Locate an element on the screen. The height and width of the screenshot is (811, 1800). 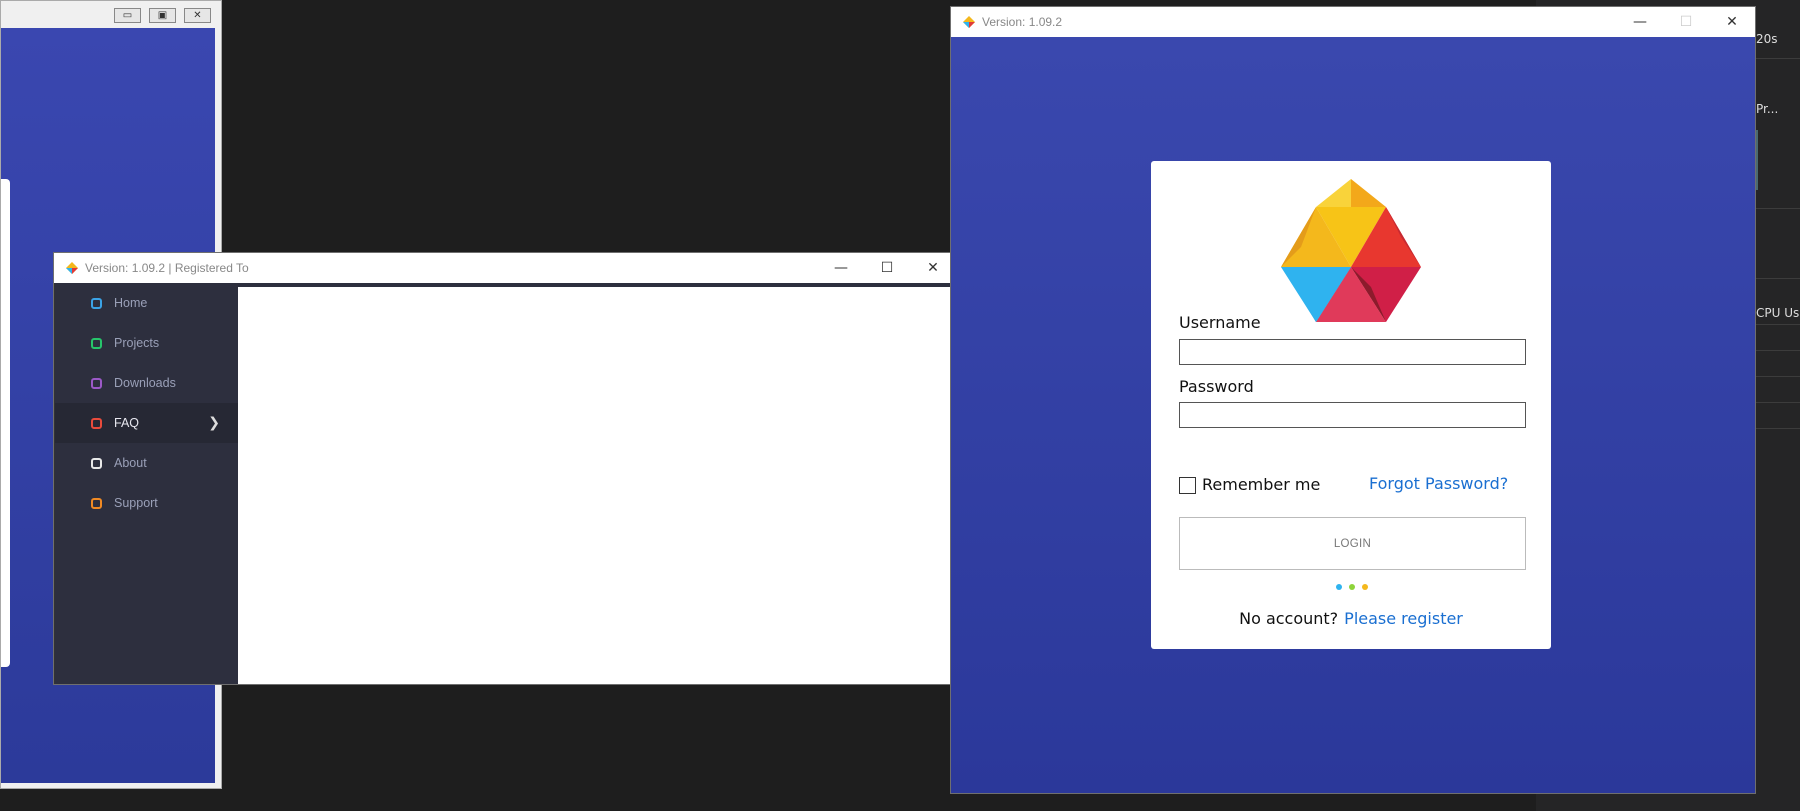
sidebar-item-label: Support is located at coordinates (136, 503).